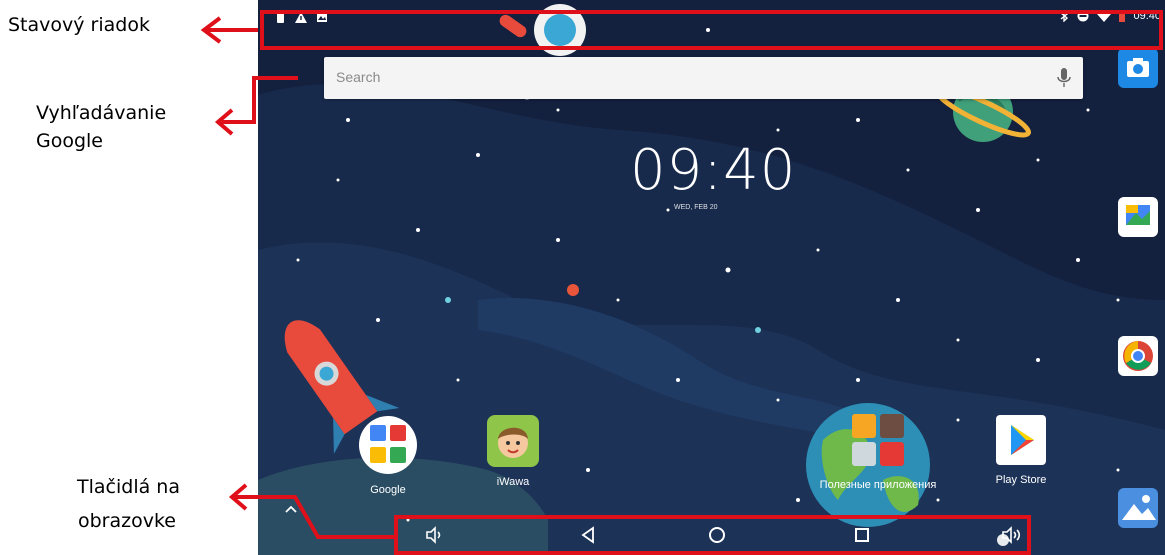  What do you see at coordinates (388, 445) in the screenshot?
I see `google-folder-icon` at bounding box center [388, 445].